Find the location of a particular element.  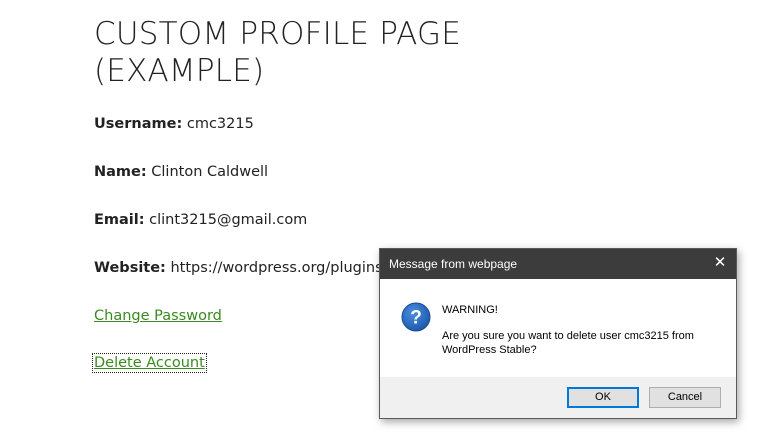

change-password-link: Change Password is located at coordinates (158, 316).